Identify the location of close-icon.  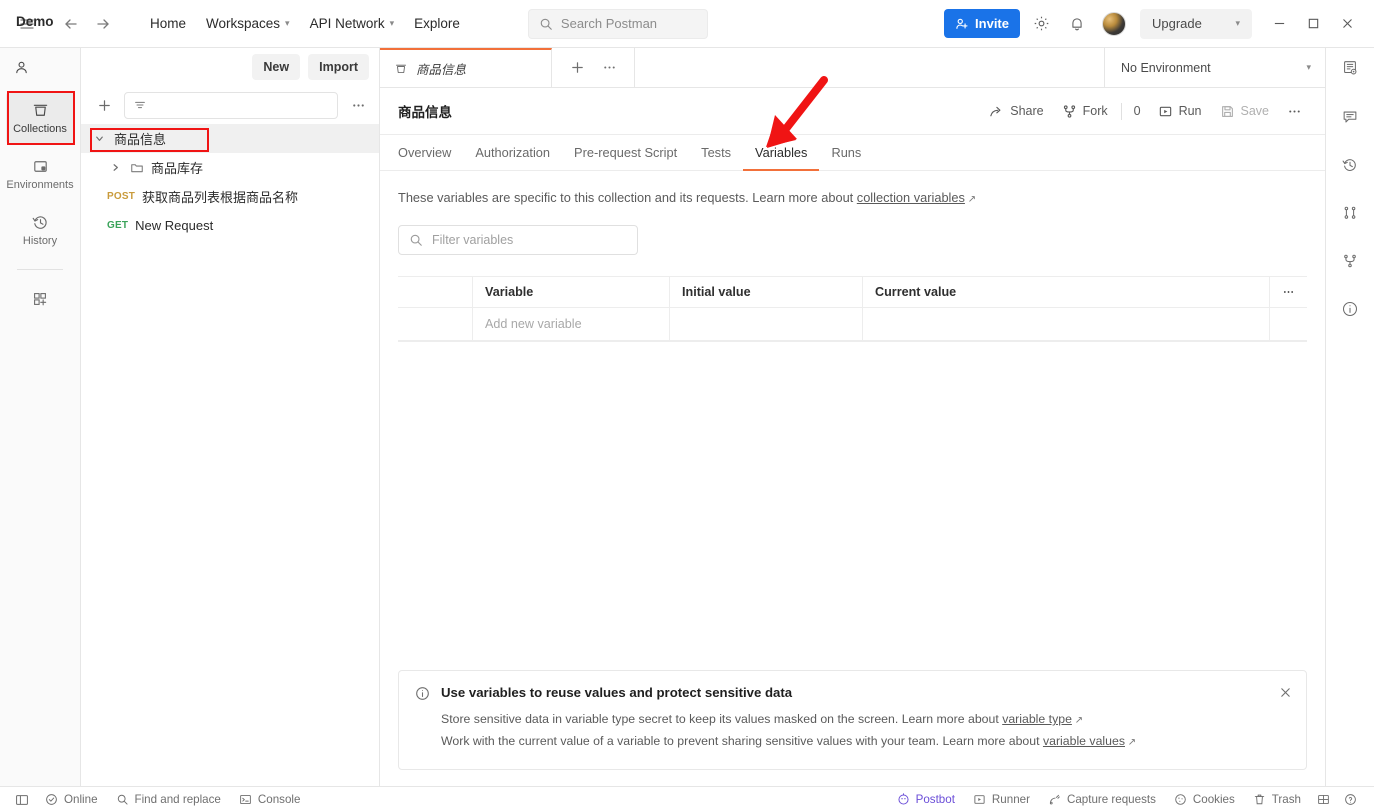
(1347, 24).